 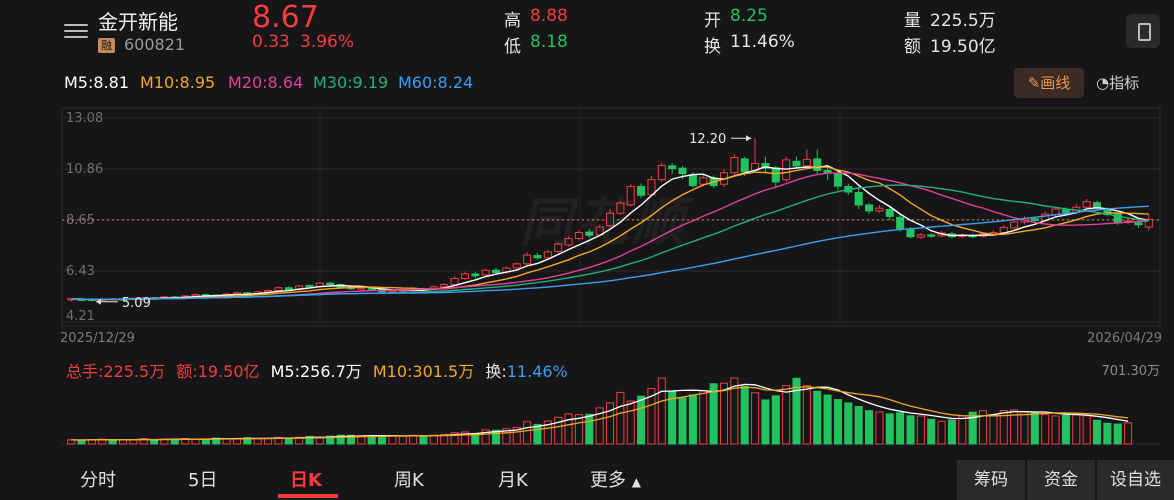 I want to click on tab-more: 更多 ▲, so click(x=615, y=479).